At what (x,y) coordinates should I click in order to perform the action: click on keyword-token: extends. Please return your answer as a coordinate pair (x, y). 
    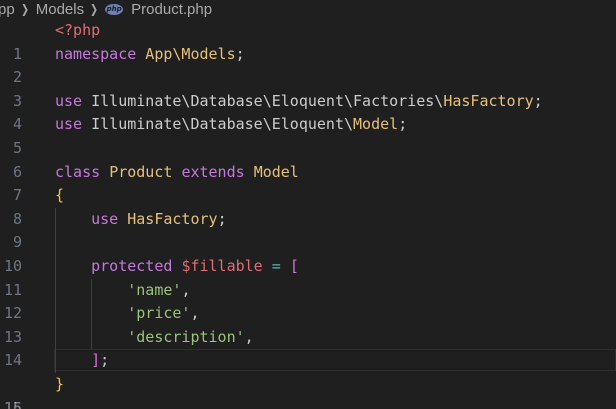
    Looking at the image, I should click on (213, 171).